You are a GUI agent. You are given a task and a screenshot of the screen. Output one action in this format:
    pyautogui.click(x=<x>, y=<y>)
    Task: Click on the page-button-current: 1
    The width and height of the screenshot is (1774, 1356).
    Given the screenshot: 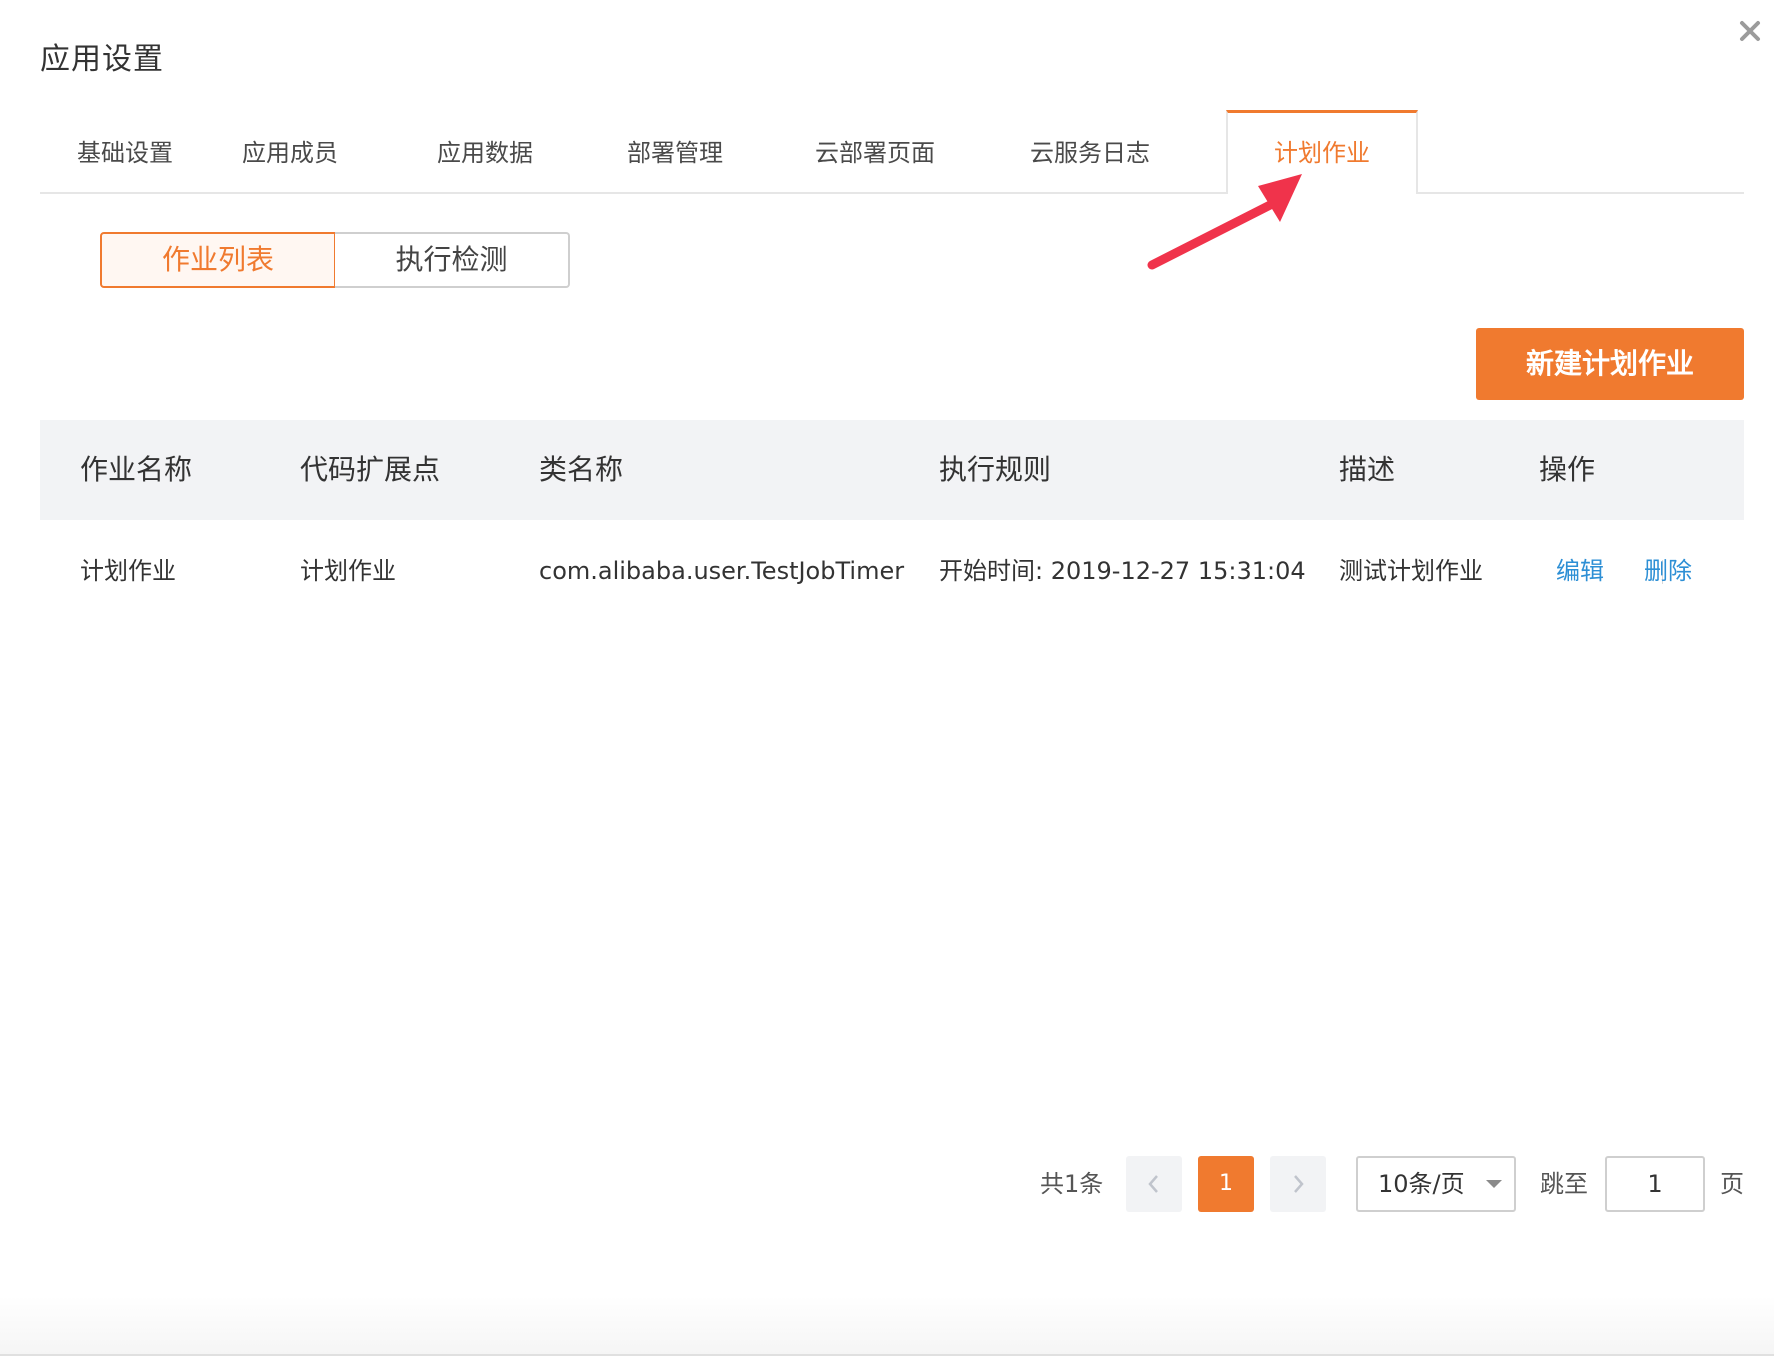 What is the action you would take?
    pyautogui.click(x=1226, y=1184)
    